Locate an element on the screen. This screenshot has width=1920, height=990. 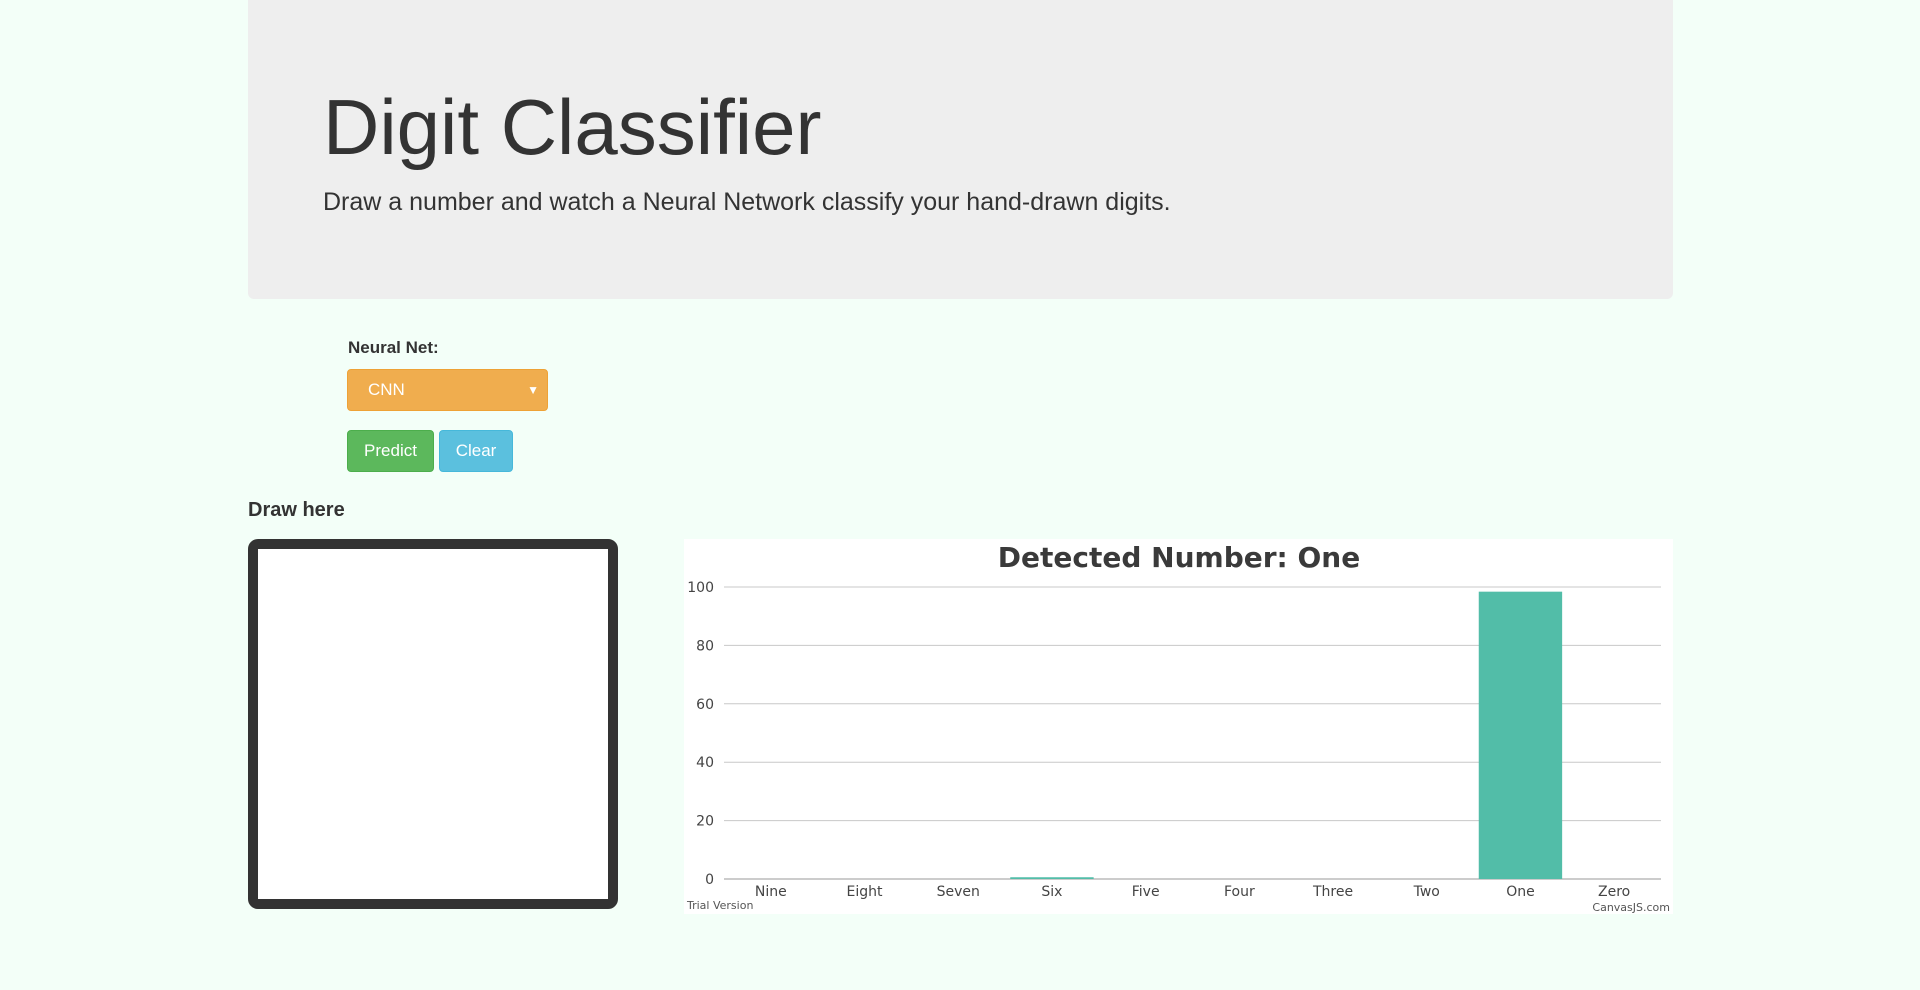
neural-net-selected-value: CNN is located at coordinates (386, 389).